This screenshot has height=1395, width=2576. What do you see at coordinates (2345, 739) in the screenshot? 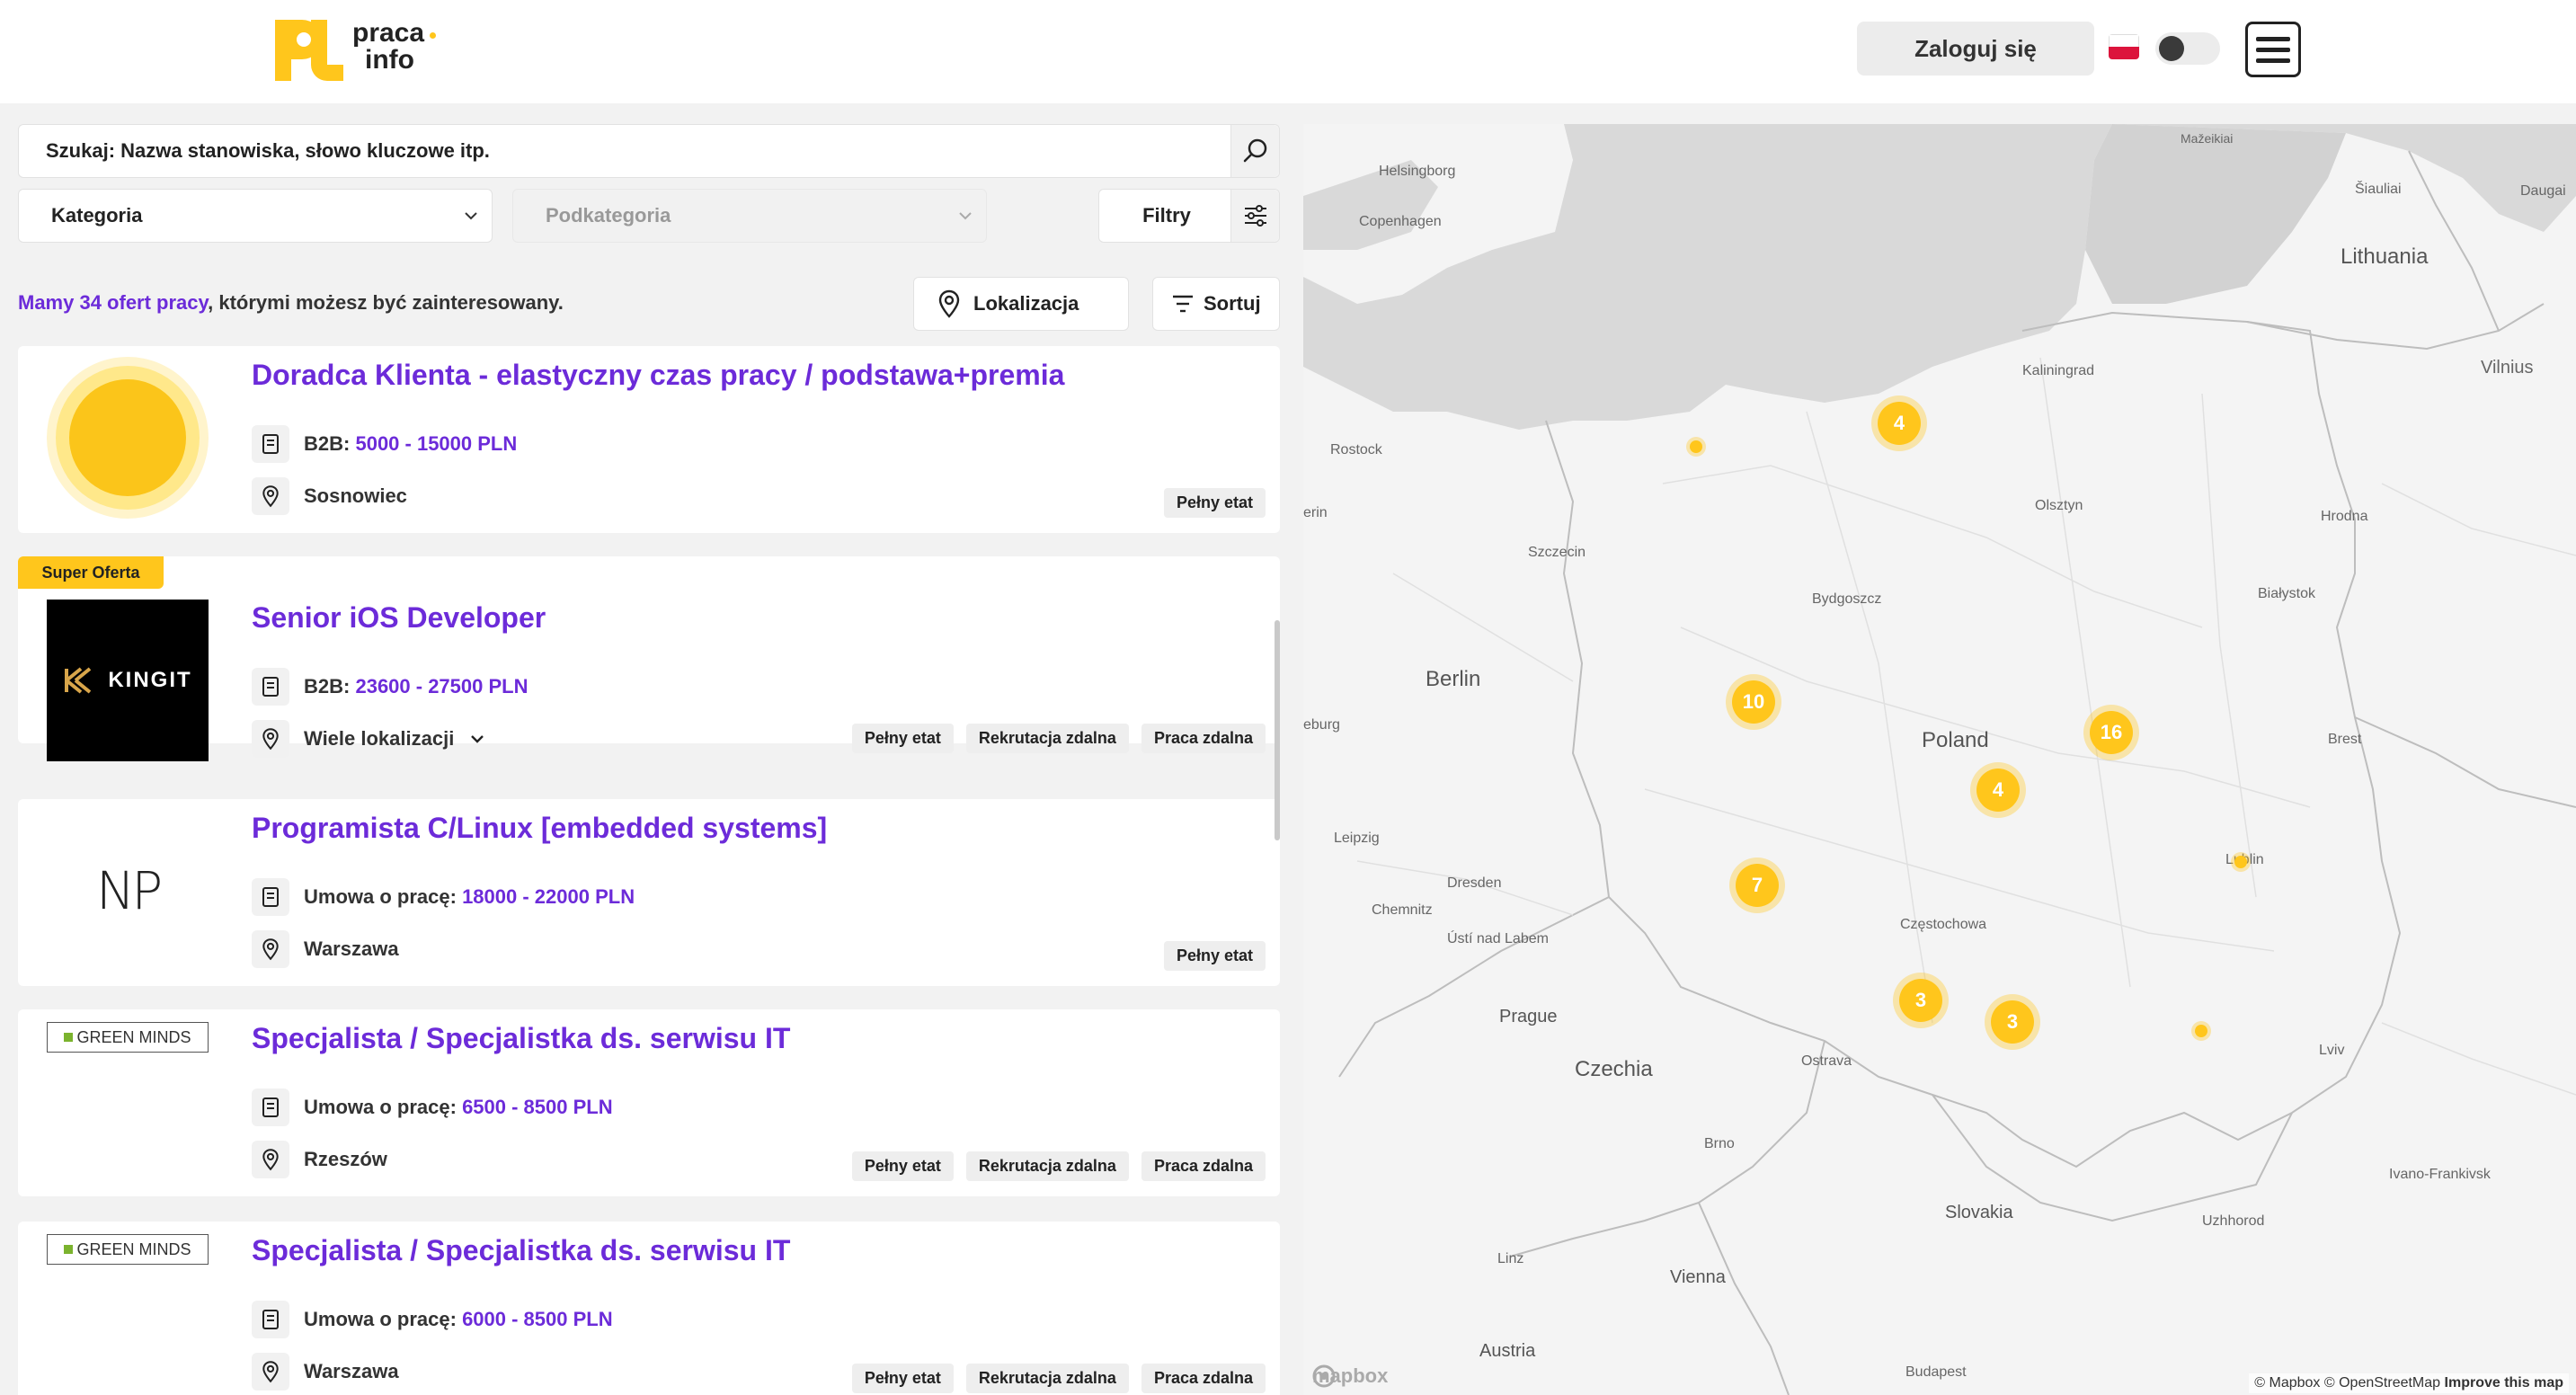
I see `map-label-brest: Brest` at bounding box center [2345, 739].